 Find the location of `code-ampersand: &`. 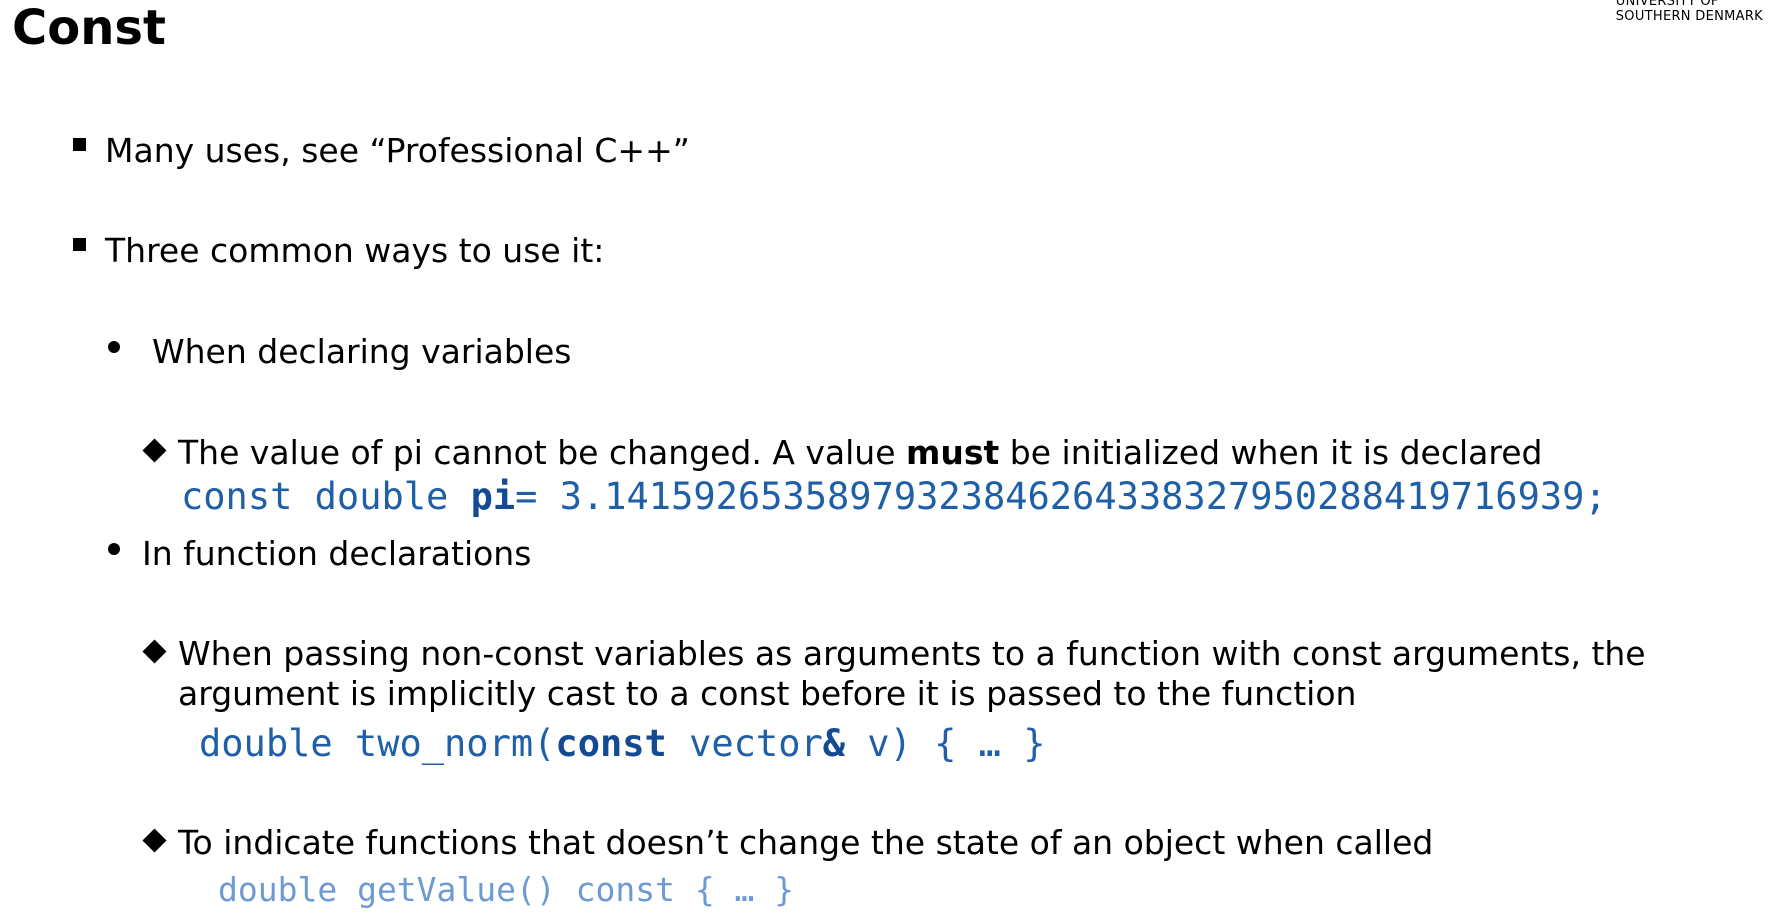

code-ampersand: & is located at coordinates (834, 743).